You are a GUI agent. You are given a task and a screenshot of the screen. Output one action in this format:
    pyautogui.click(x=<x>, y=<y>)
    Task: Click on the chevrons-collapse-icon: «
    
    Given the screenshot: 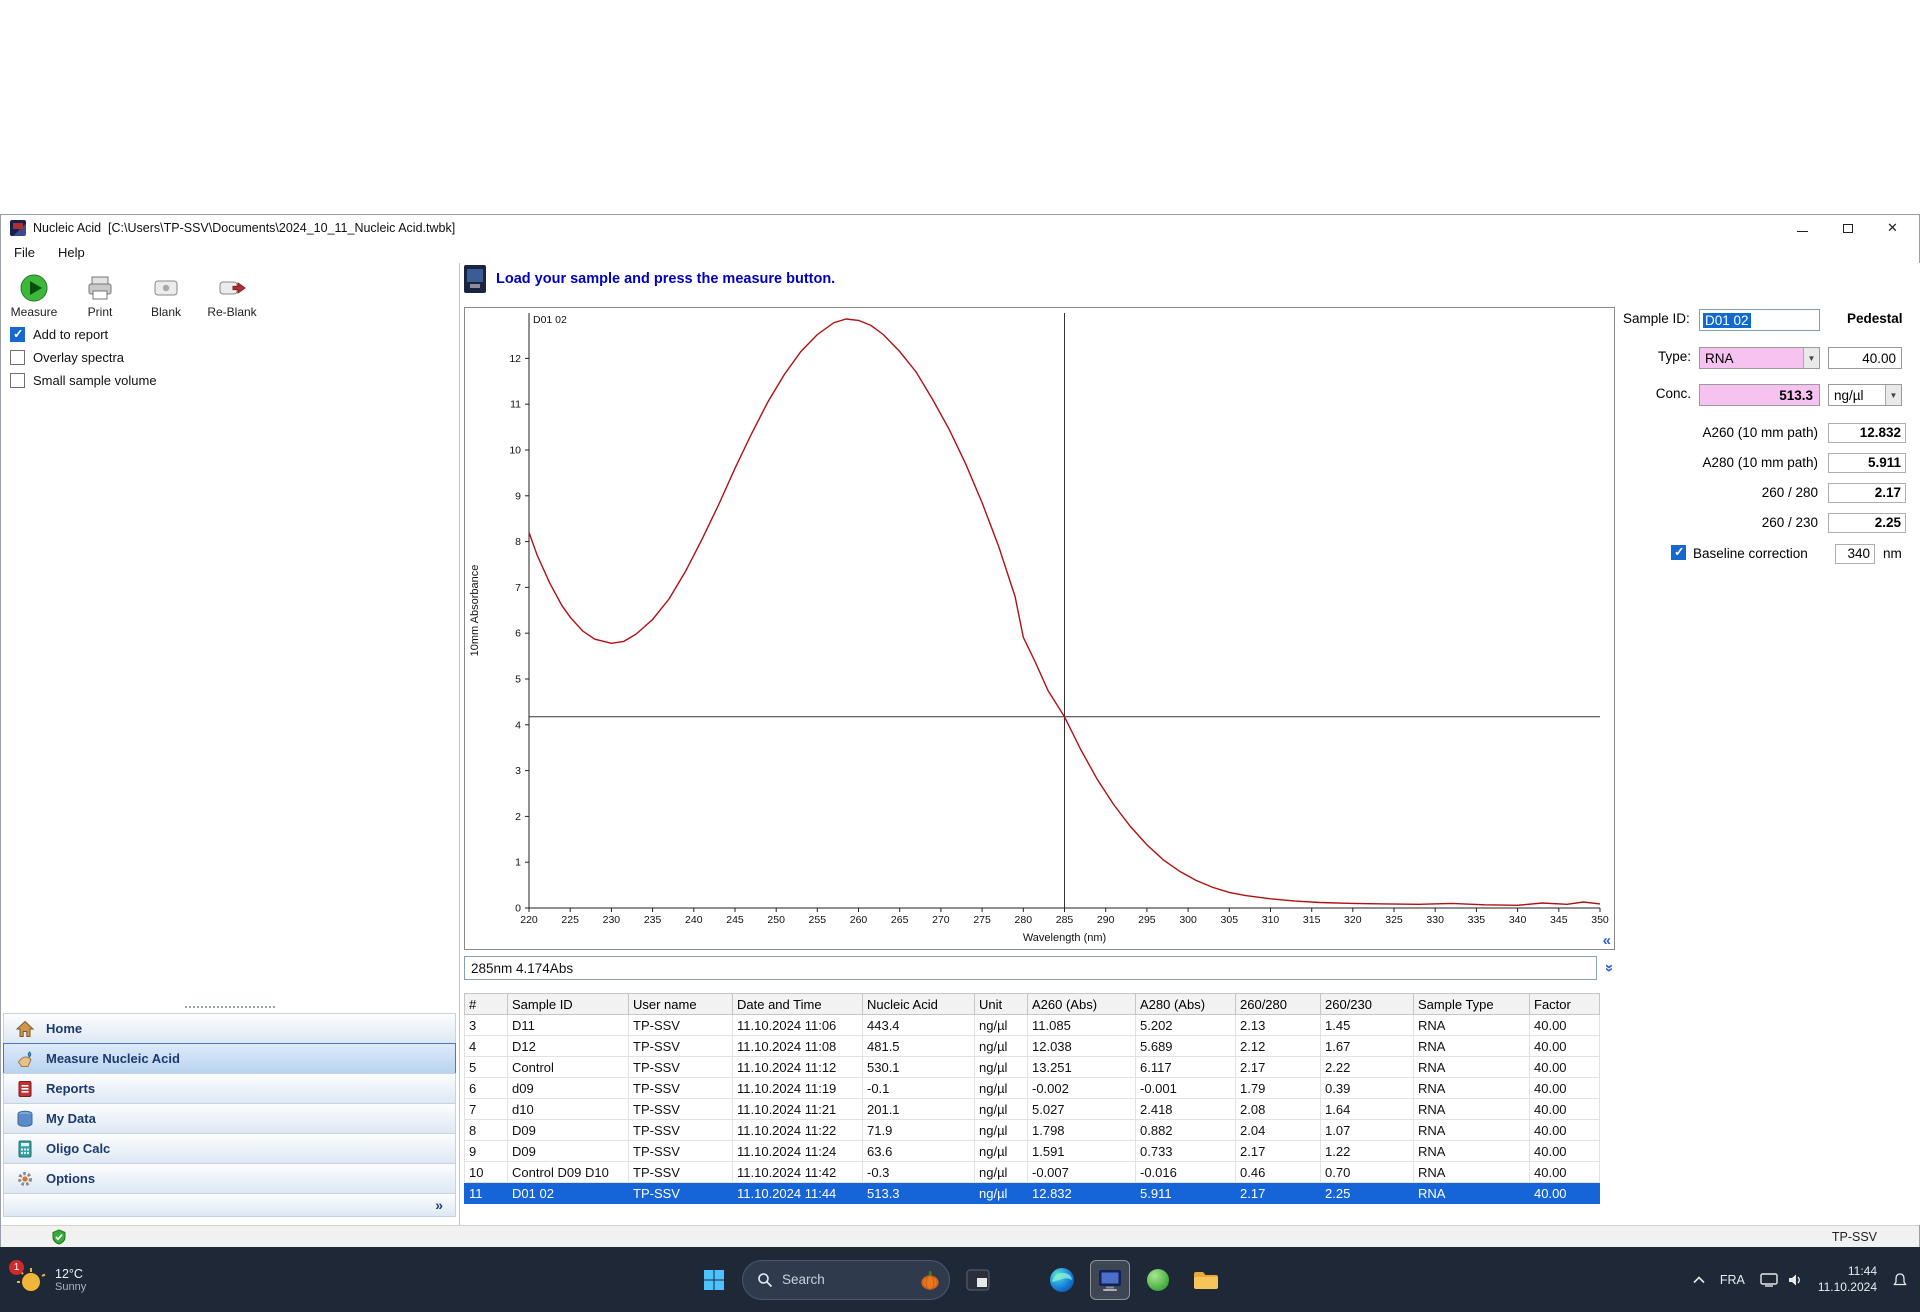 What is the action you would take?
    pyautogui.click(x=1607, y=940)
    